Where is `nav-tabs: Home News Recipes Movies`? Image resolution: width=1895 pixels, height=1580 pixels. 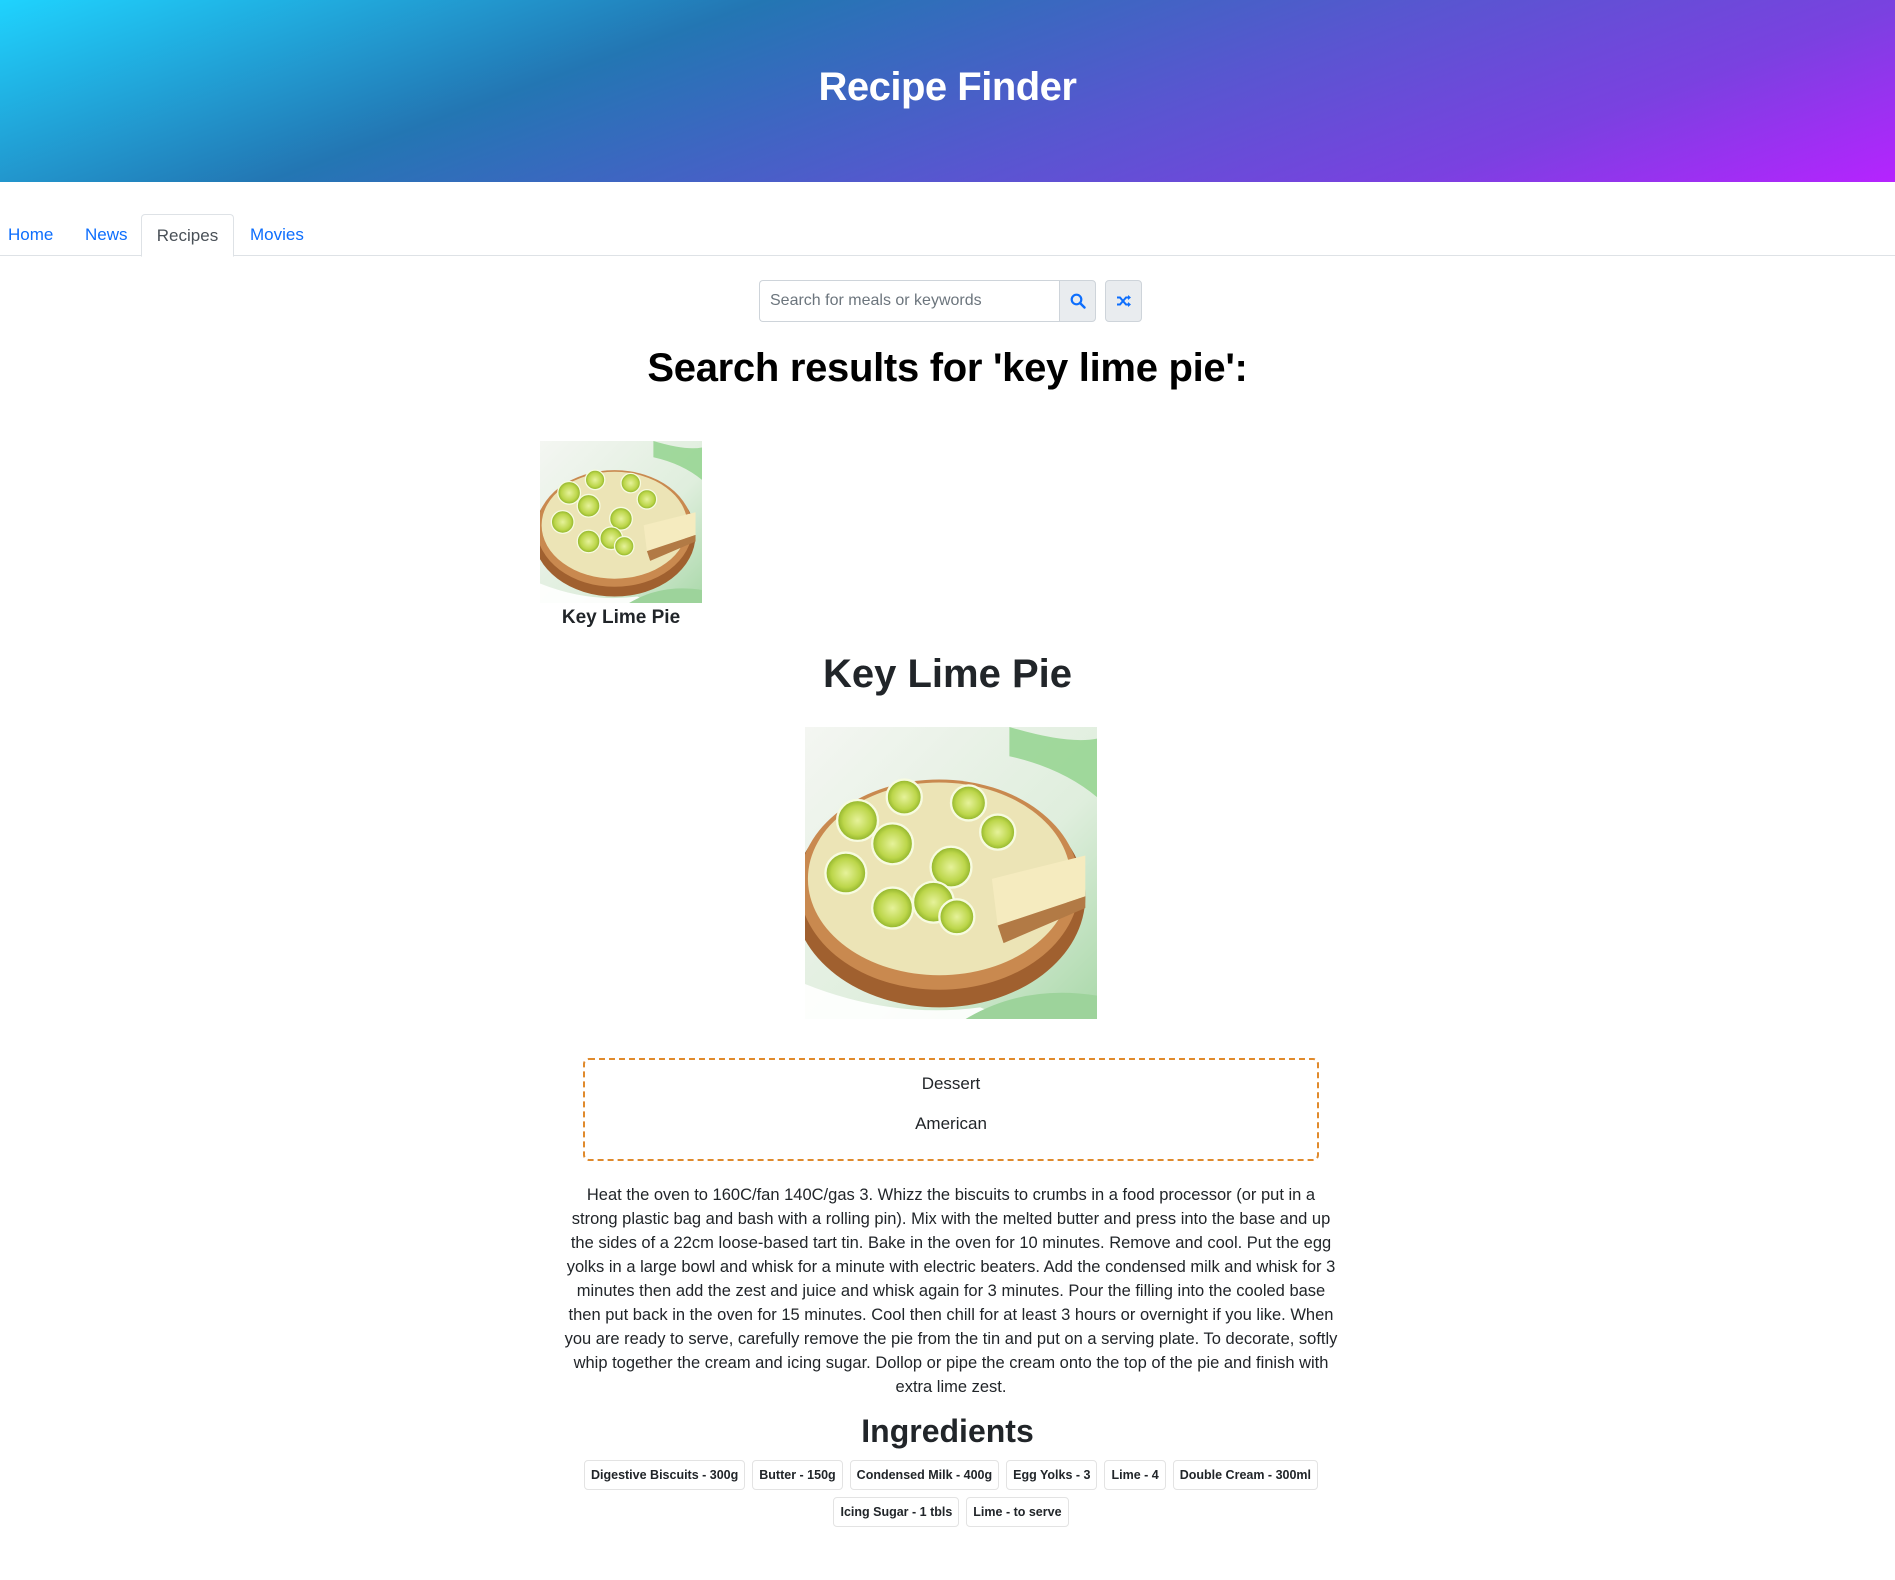 nav-tabs: Home News Recipes Movies is located at coordinates (947, 219).